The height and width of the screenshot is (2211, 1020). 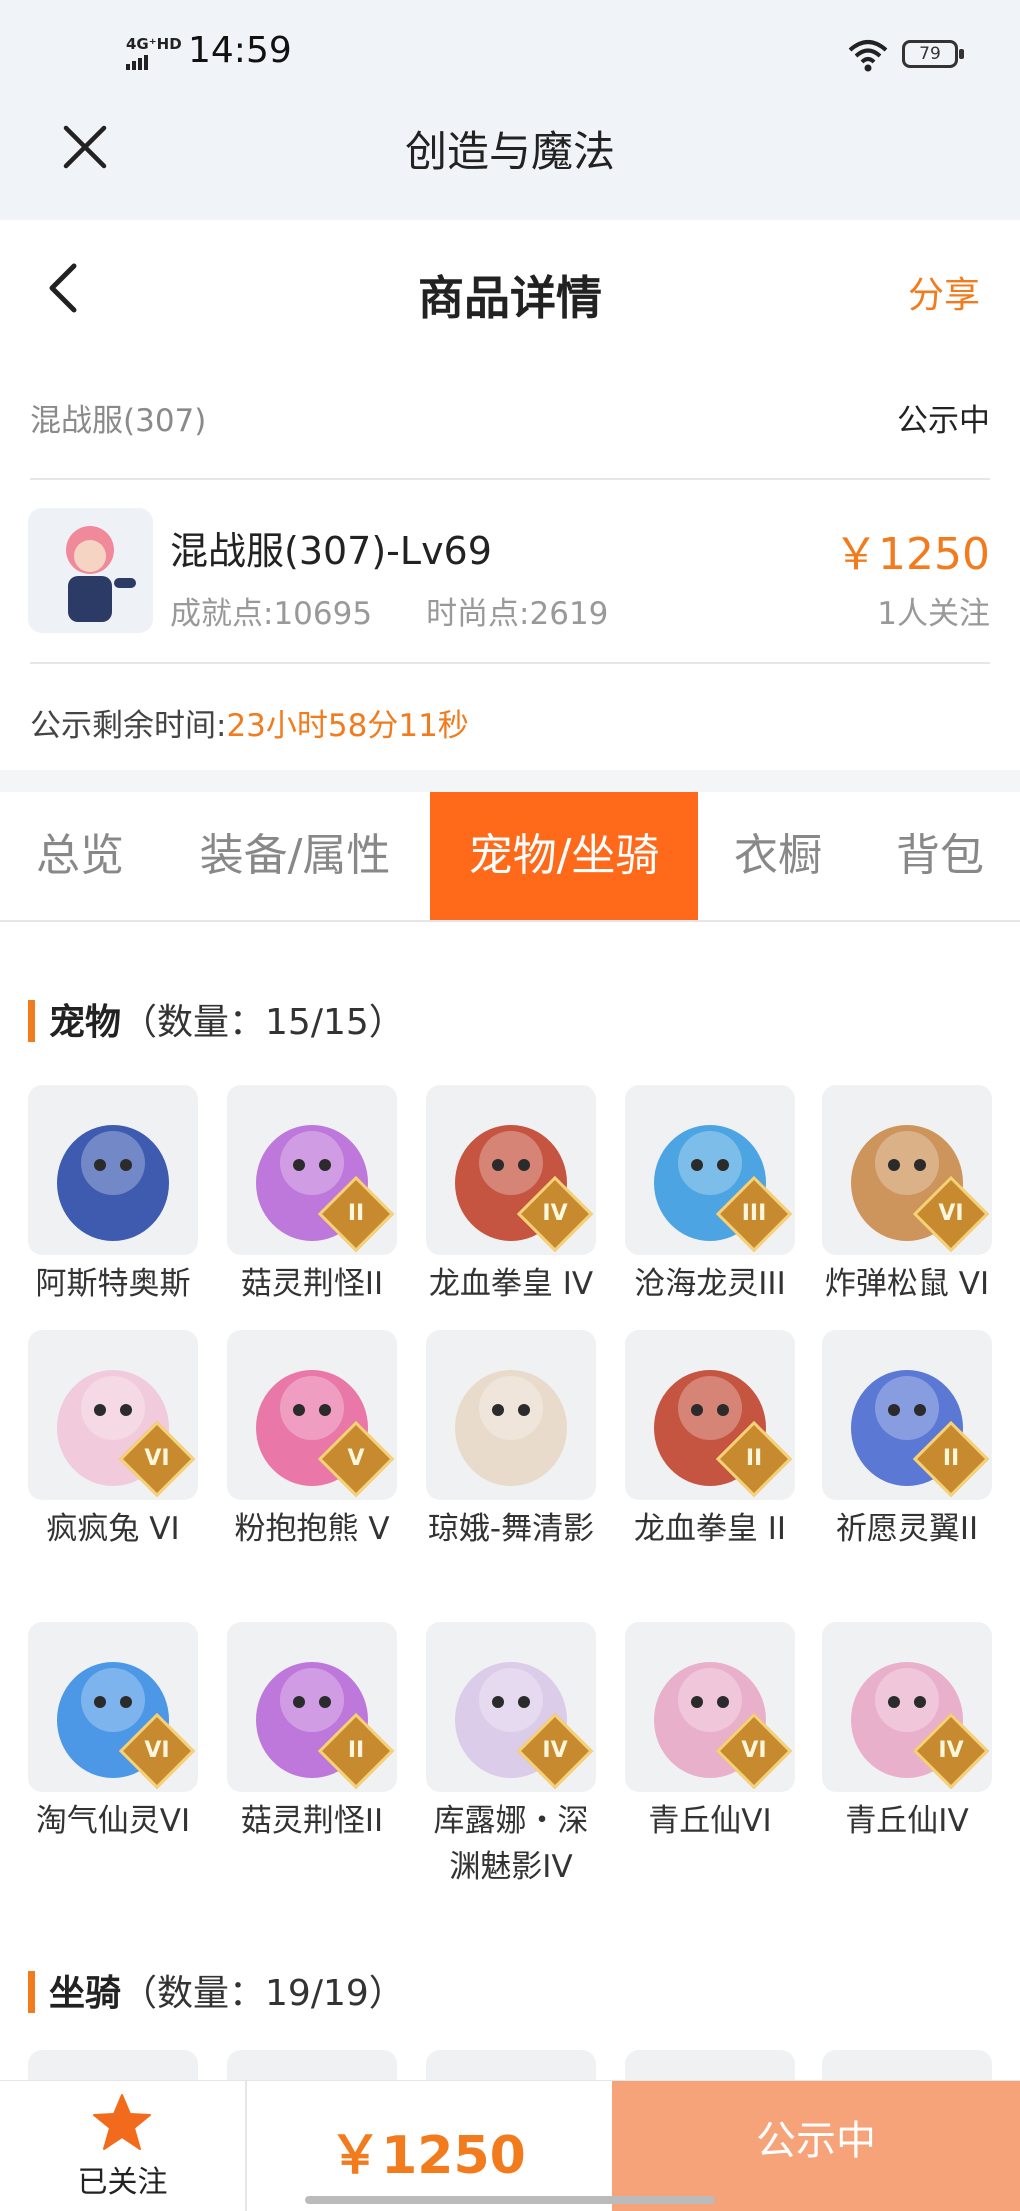 I want to click on signal-icon, so click(x=154, y=62).